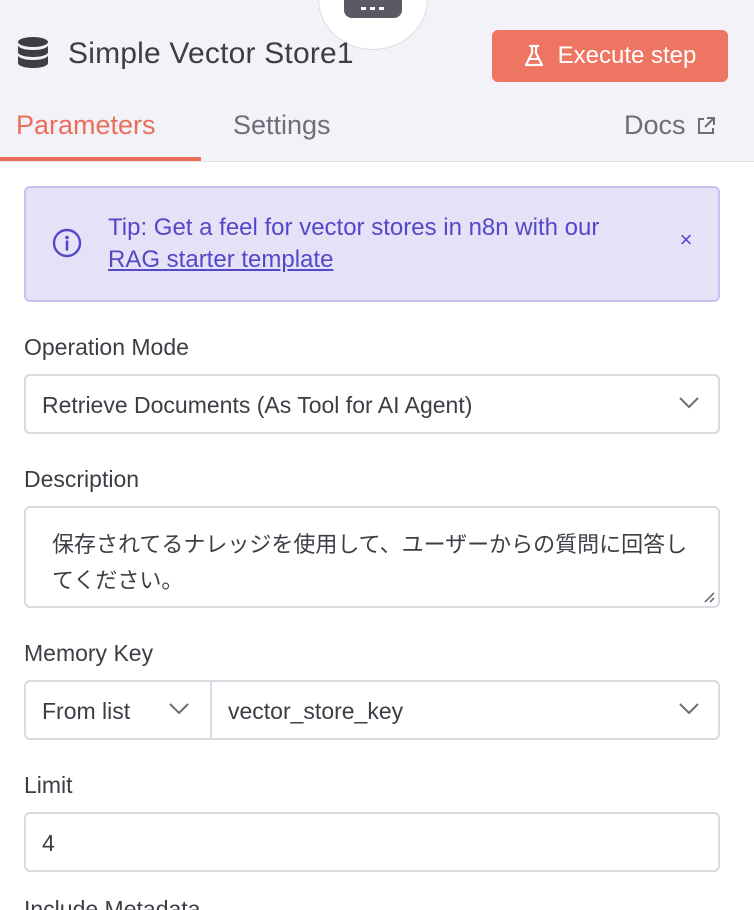  I want to click on memory-key-mode-select: From list, so click(118, 710).